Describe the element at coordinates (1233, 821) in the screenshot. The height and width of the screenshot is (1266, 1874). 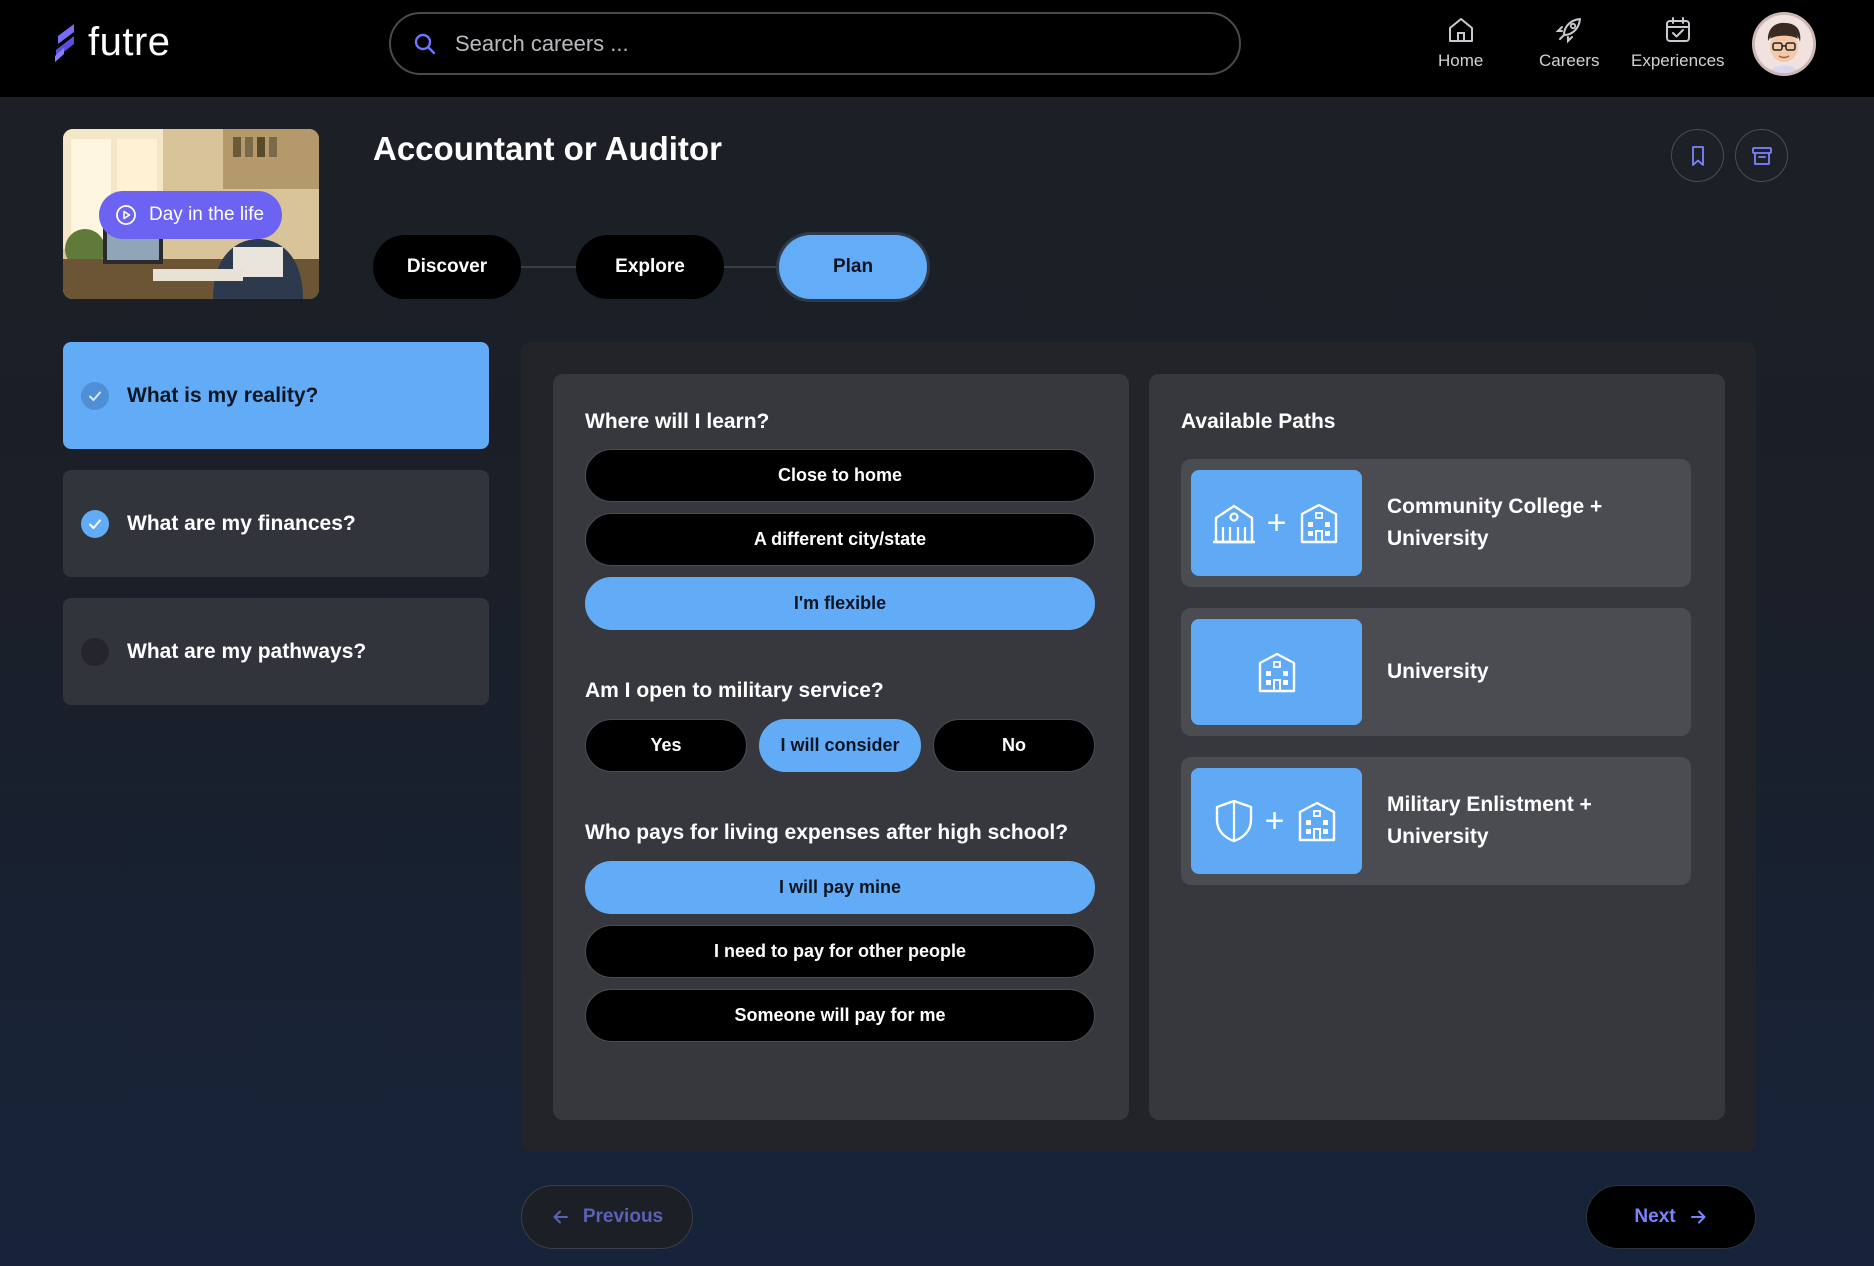
I see `shield-icon` at that location.